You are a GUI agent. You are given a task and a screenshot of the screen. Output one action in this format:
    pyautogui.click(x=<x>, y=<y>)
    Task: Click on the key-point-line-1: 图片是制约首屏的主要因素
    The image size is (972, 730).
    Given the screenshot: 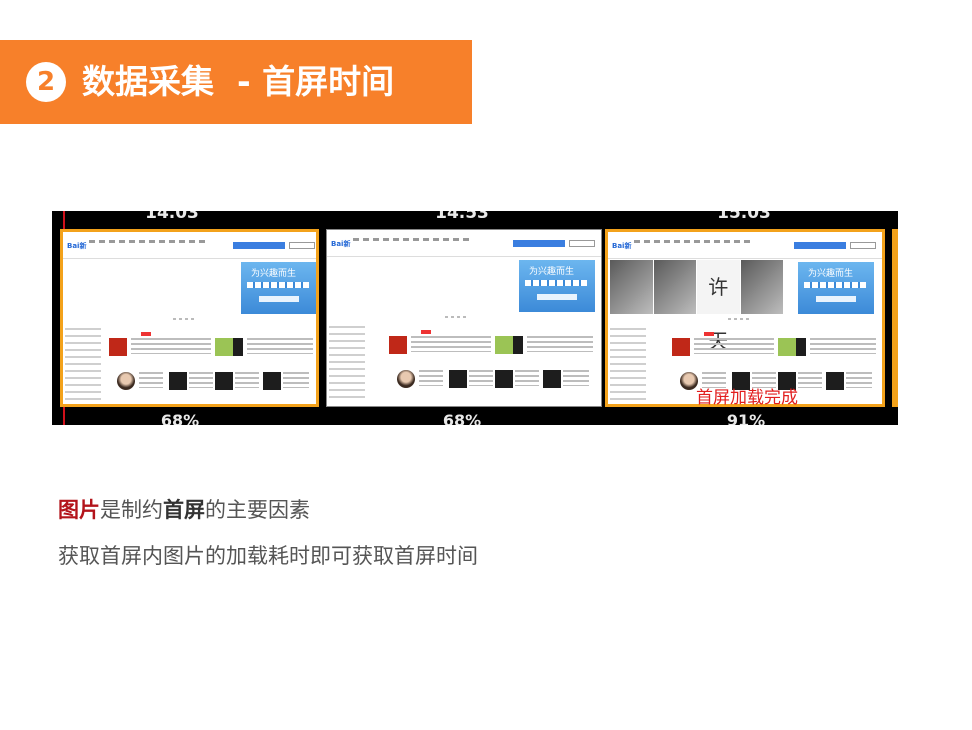 What is the action you would take?
    pyautogui.click(x=184, y=509)
    